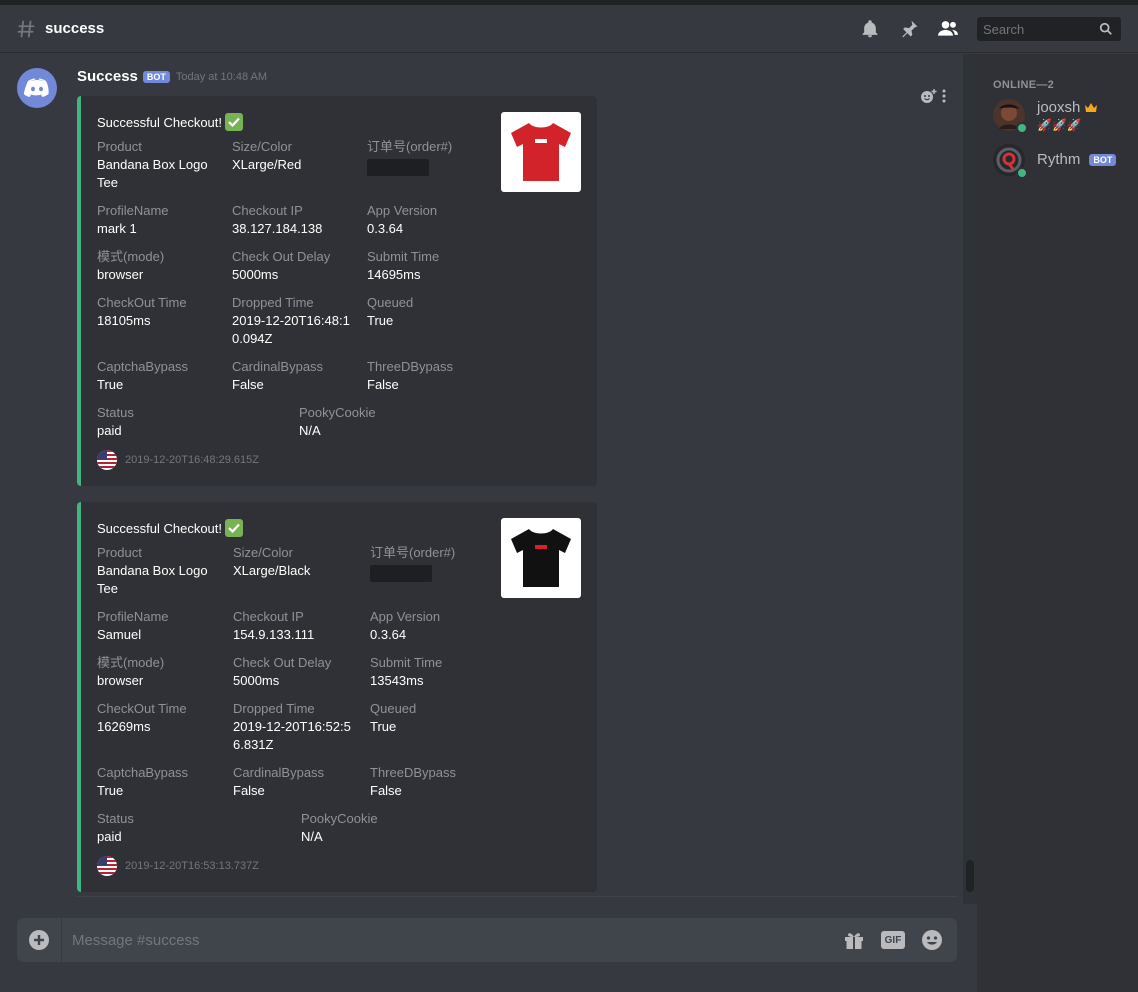  I want to click on field-checkout-time: CheckOut Time 18105ms, so click(142, 311).